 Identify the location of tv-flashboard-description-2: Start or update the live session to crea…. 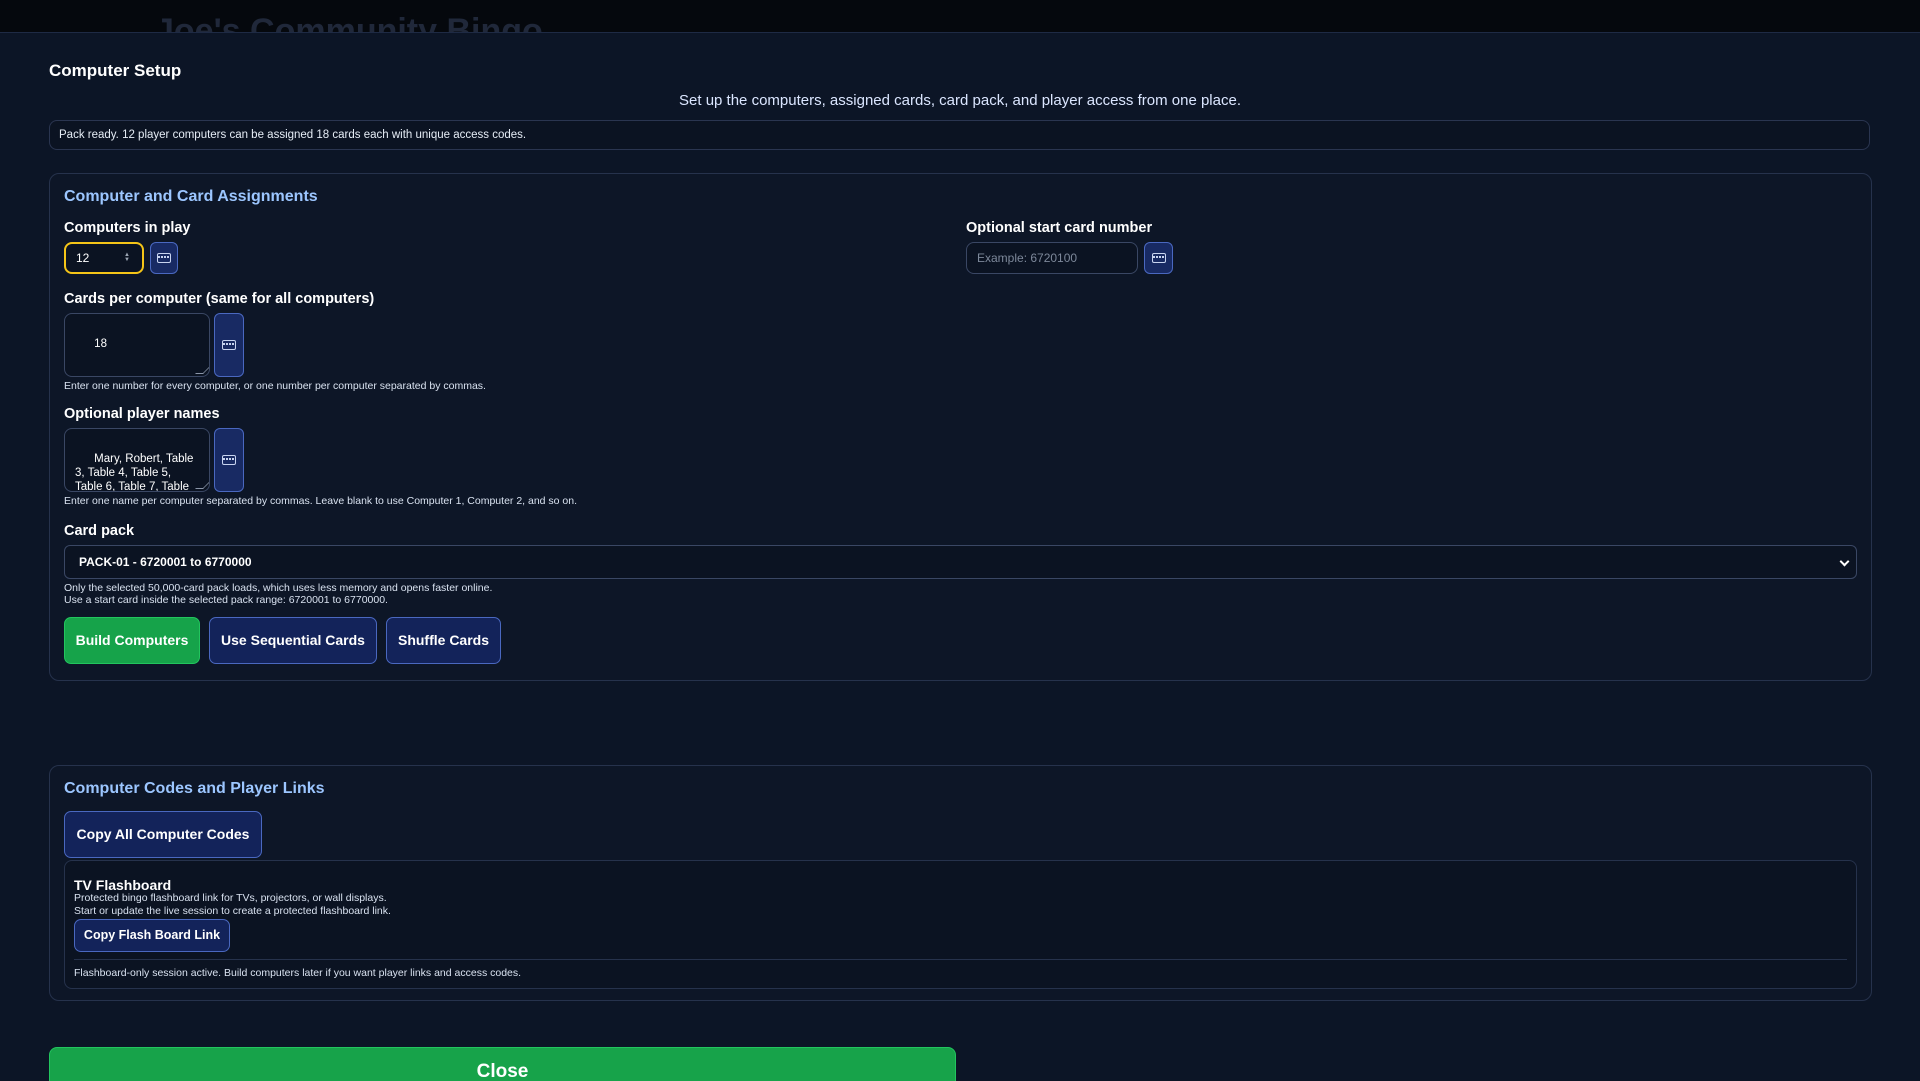
(232, 911).